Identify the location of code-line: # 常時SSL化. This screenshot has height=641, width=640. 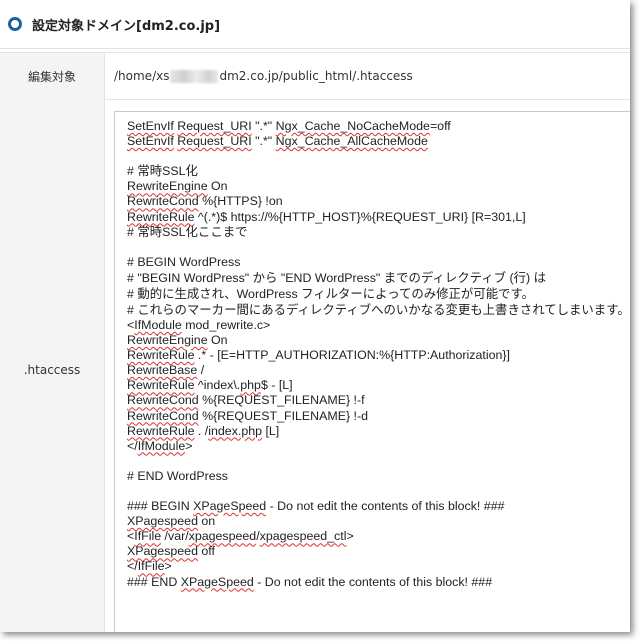
(378, 171).